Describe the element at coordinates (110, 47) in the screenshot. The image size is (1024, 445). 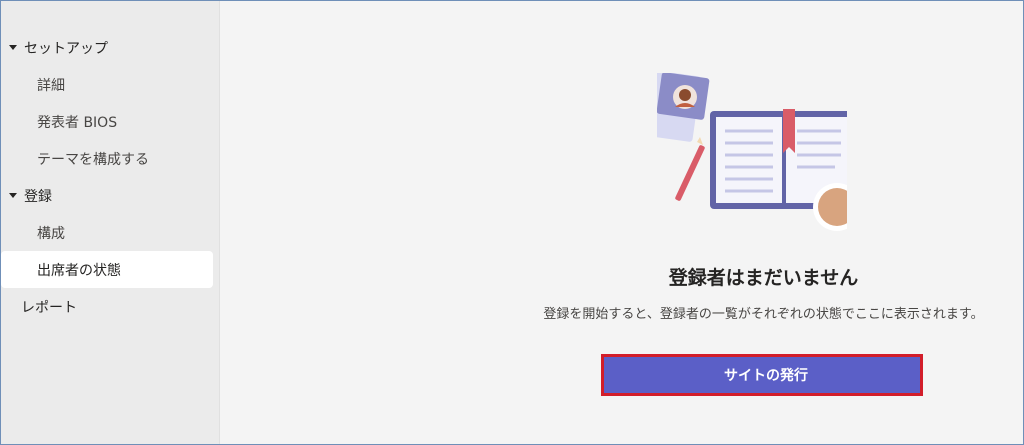
I see `sidebar-group-setup: セットアップ` at that location.